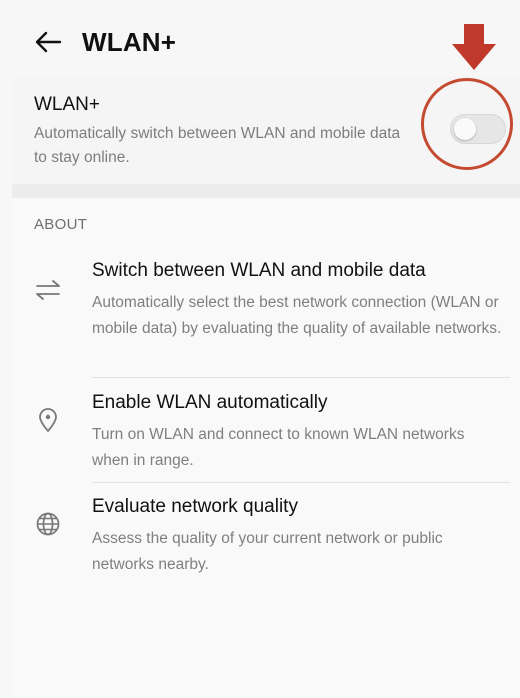 This screenshot has width=520, height=698. What do you see at coordinates (48, 524) in the screenshot?
I see `globe-icon` at bounding box center [48, 524].